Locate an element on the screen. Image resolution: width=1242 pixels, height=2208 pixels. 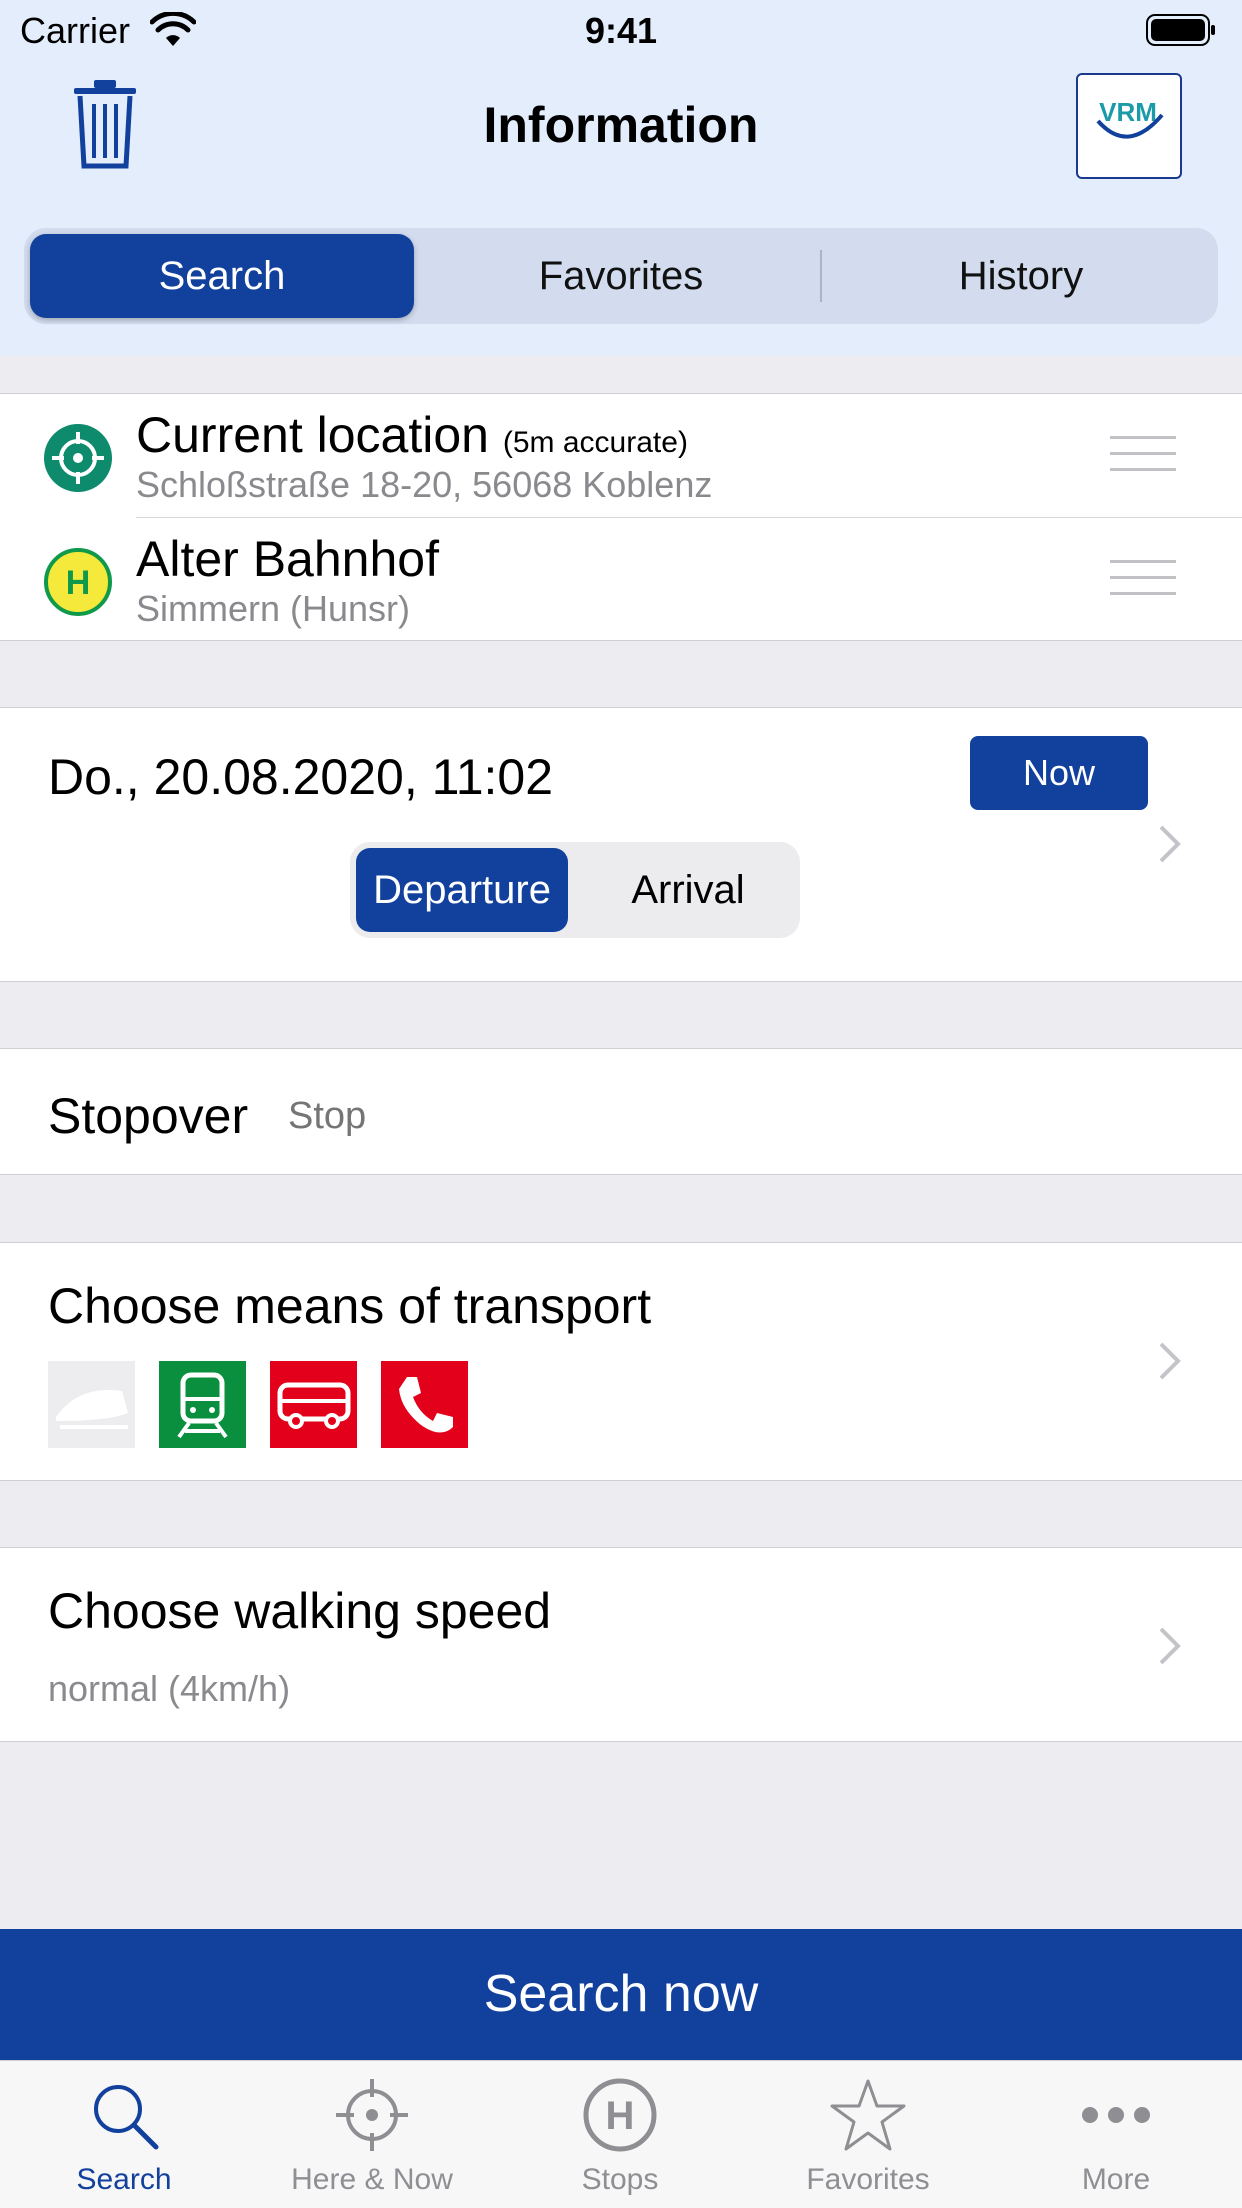
stopover-section: Stopover is located at coordinates (621, 1111).